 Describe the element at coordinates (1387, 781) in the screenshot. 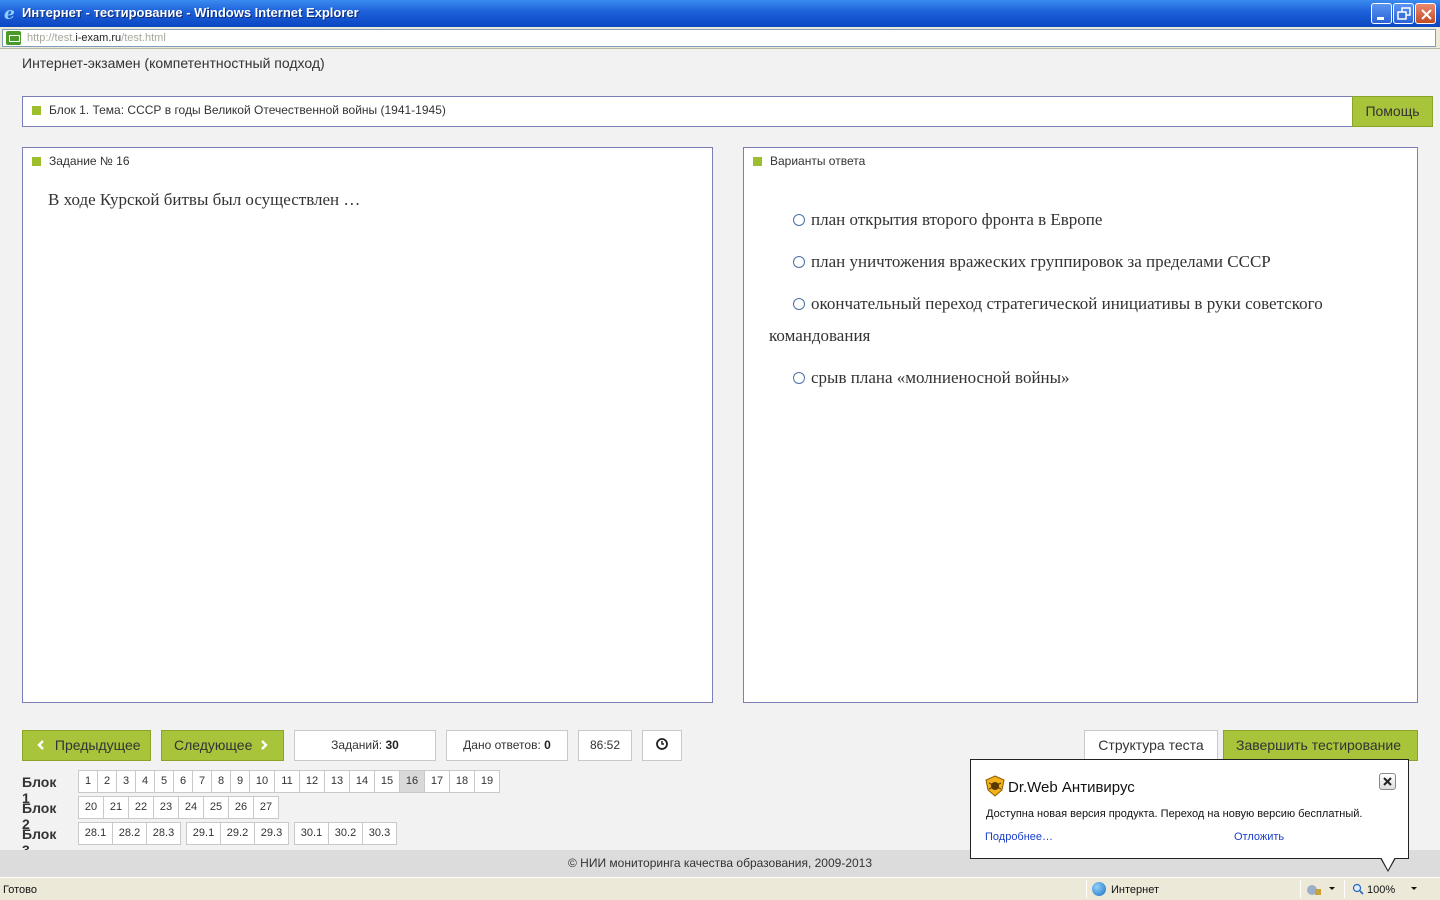

I see `popup-close-button` at that location.